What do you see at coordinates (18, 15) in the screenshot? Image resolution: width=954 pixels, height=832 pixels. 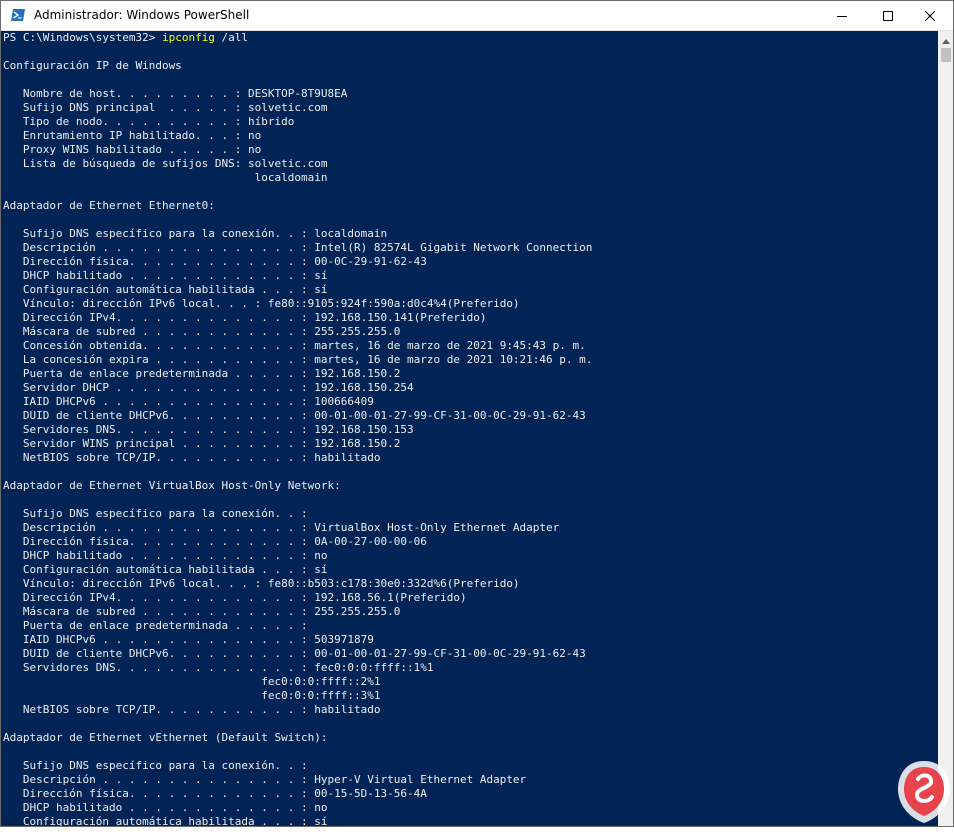 I see `powershell-icon` at bounding box center [18, 15].